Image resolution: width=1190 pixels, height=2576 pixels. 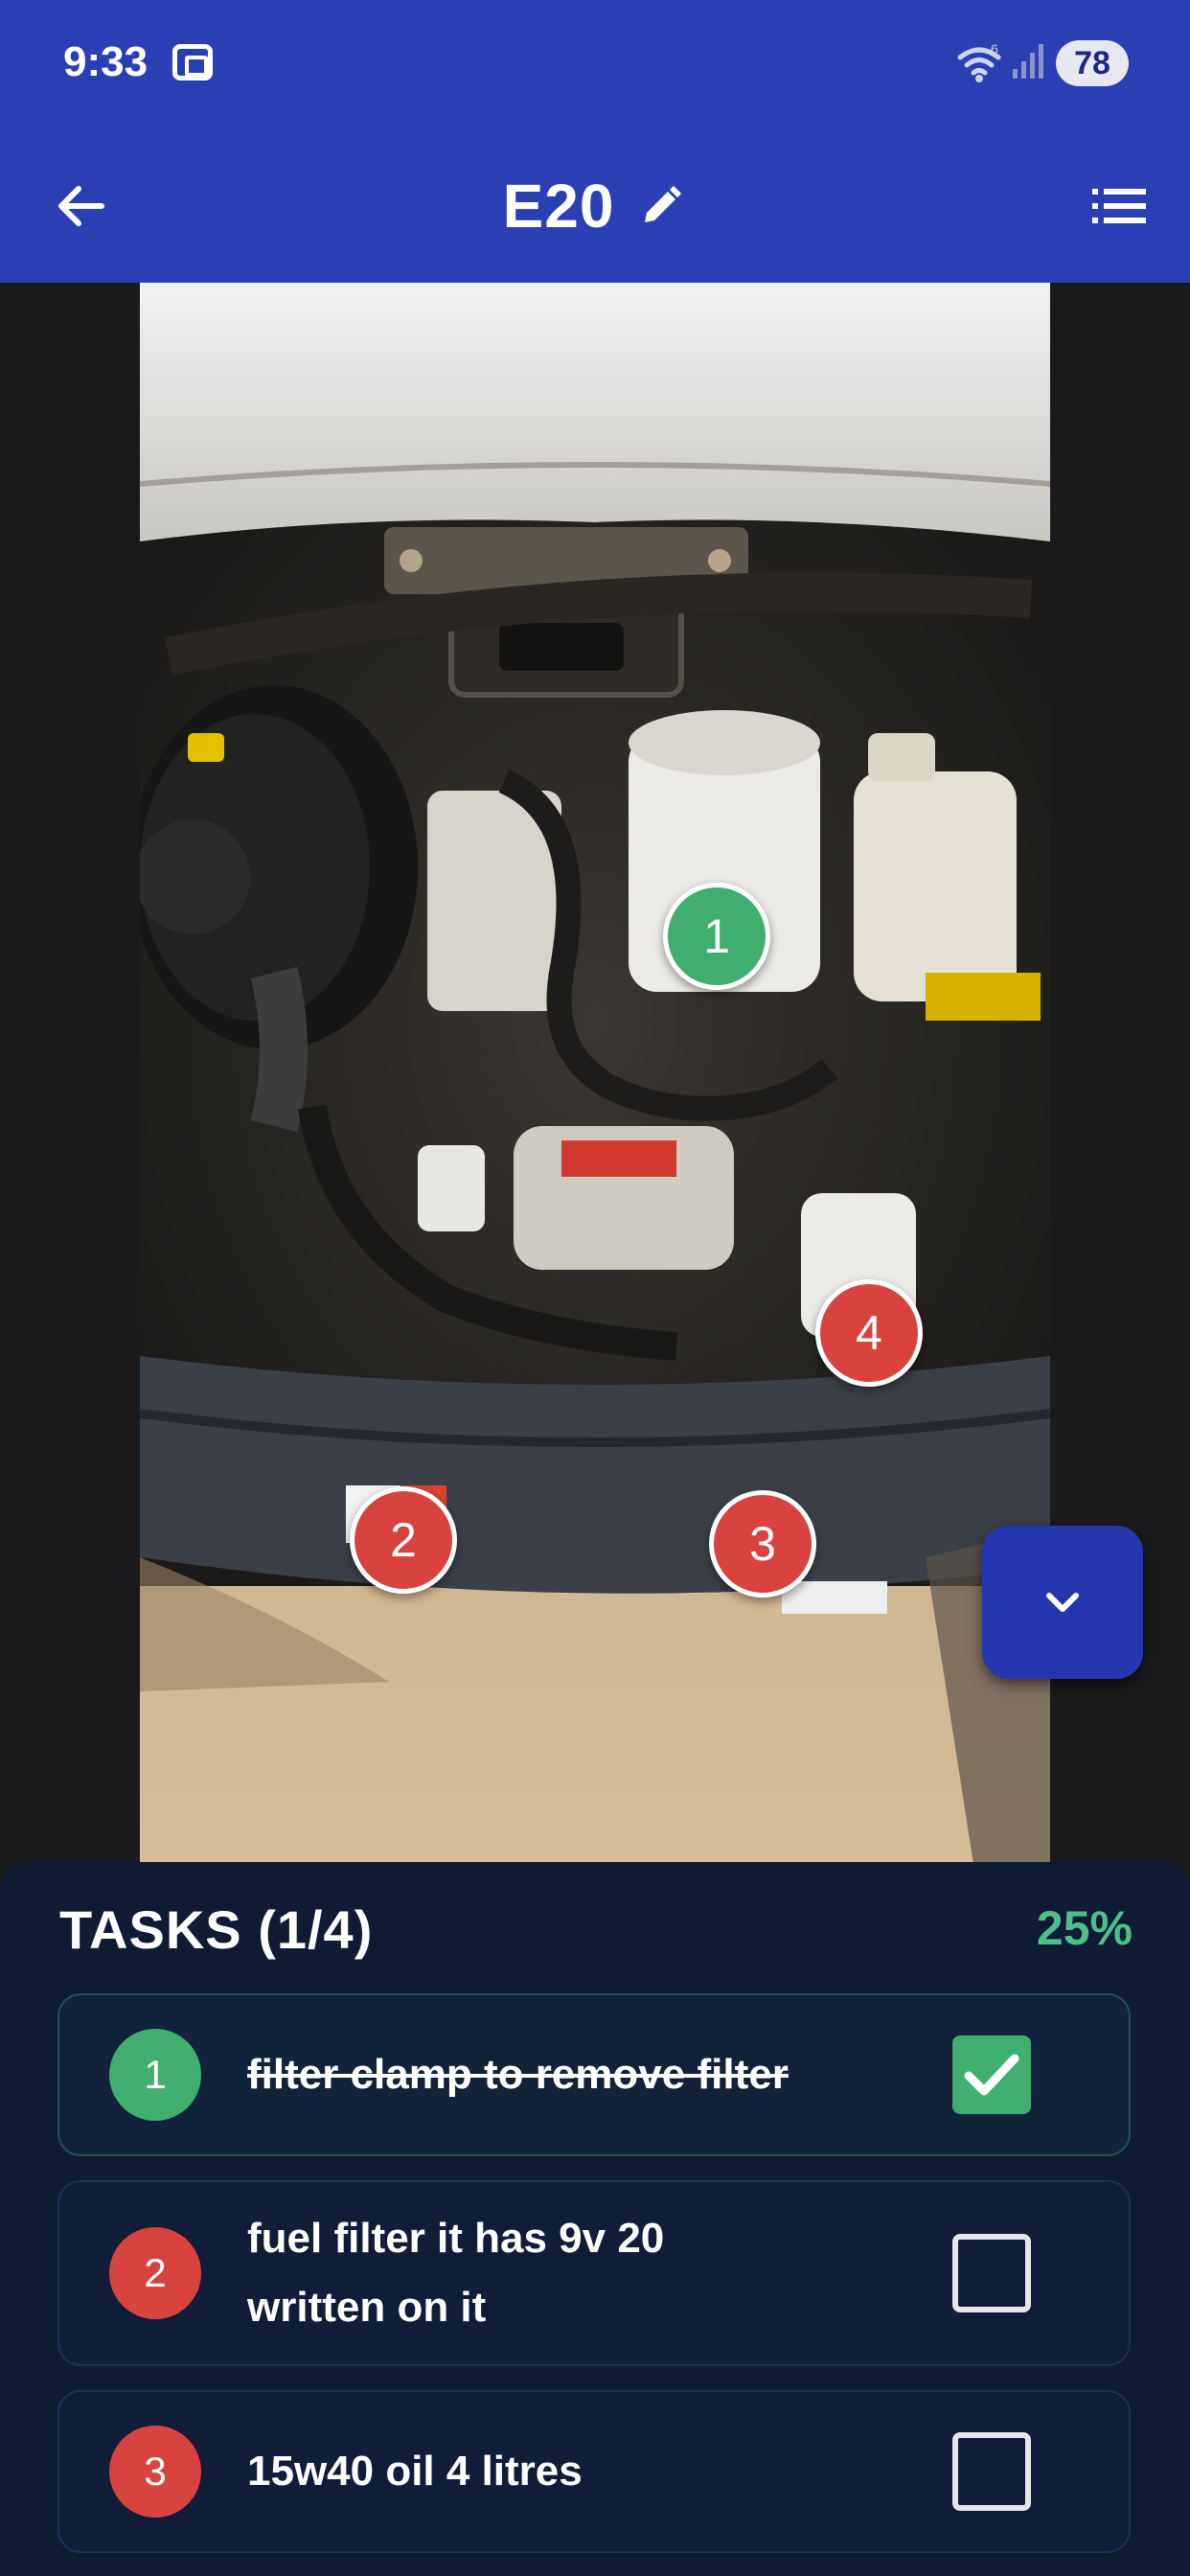 What do you see at coordinates (664, 204) in the screenshot?
I see `pencil-icon` at bounding box center [664, 204].